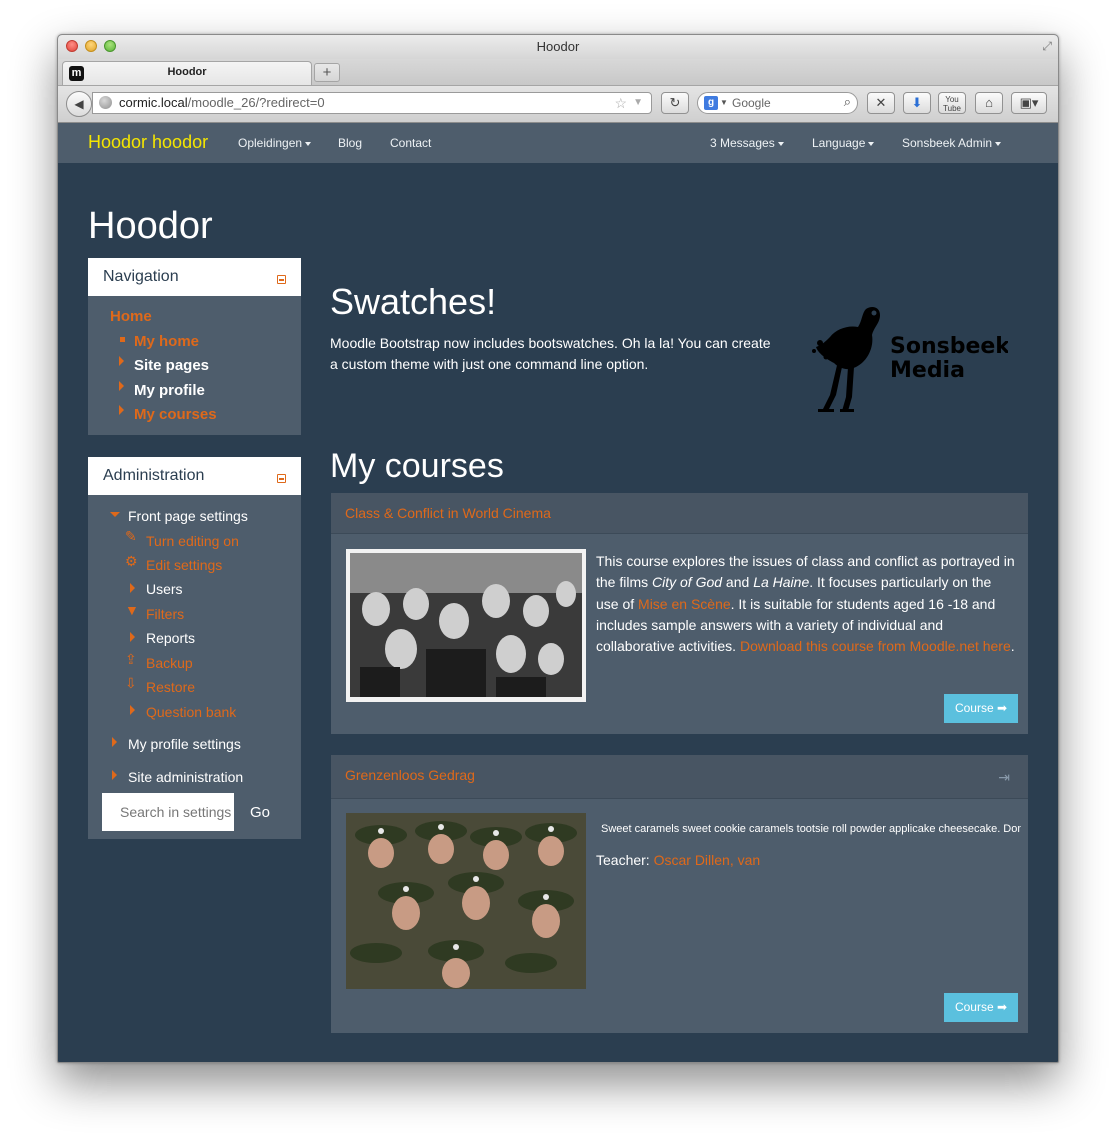 This screenshot has height=1141, width=1114. I want to click on navigation-block-header: Navigation, so click(194, 277).